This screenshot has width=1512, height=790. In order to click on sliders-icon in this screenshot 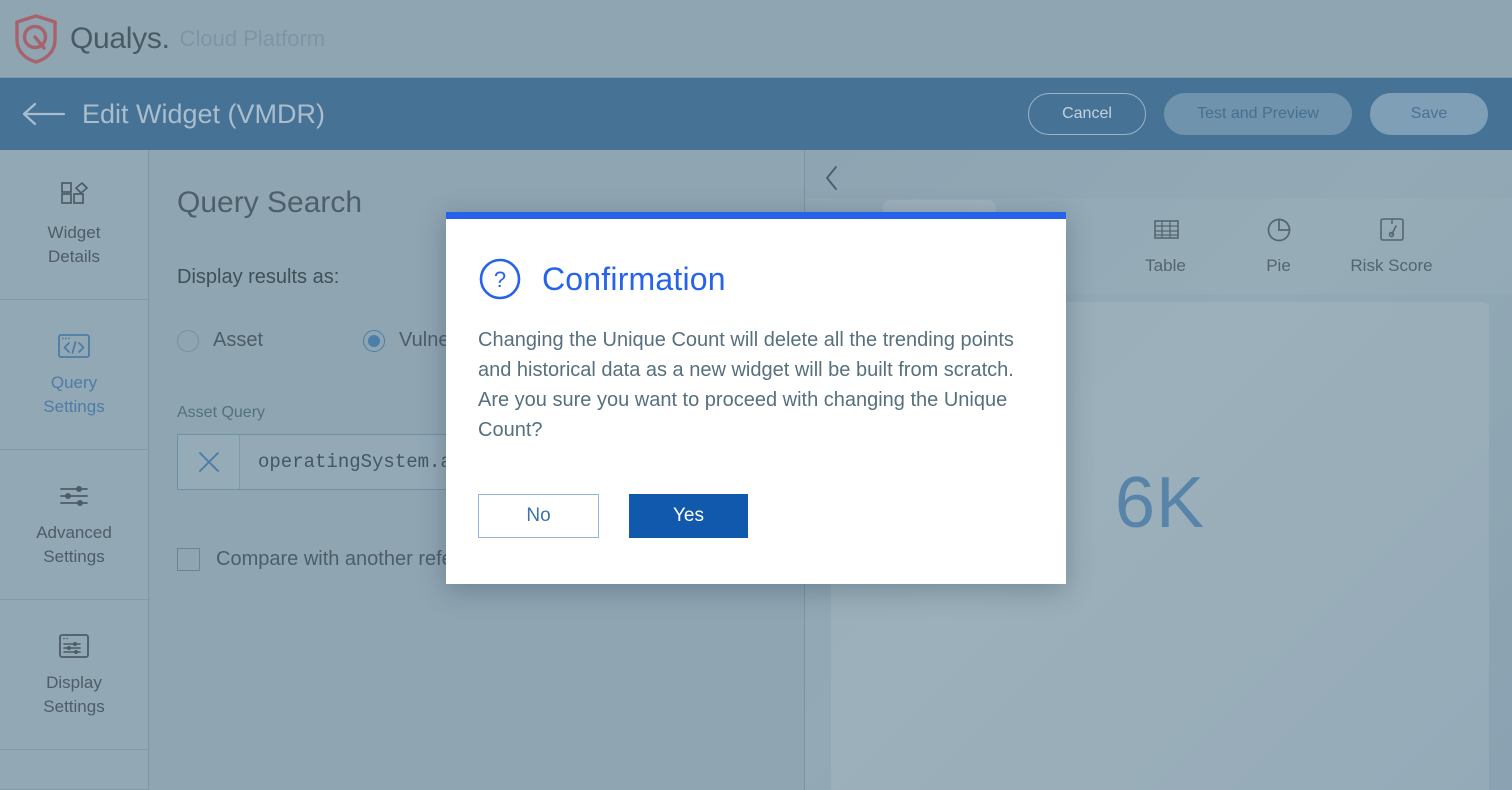, I will do `click(74, 496)`.